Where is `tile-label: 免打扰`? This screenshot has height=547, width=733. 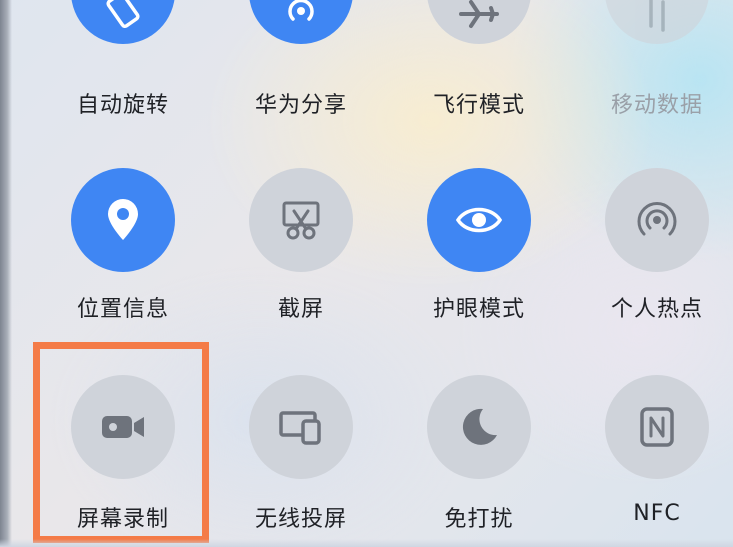 tile-label: 免打扰 is located at coordinates (479, 519).